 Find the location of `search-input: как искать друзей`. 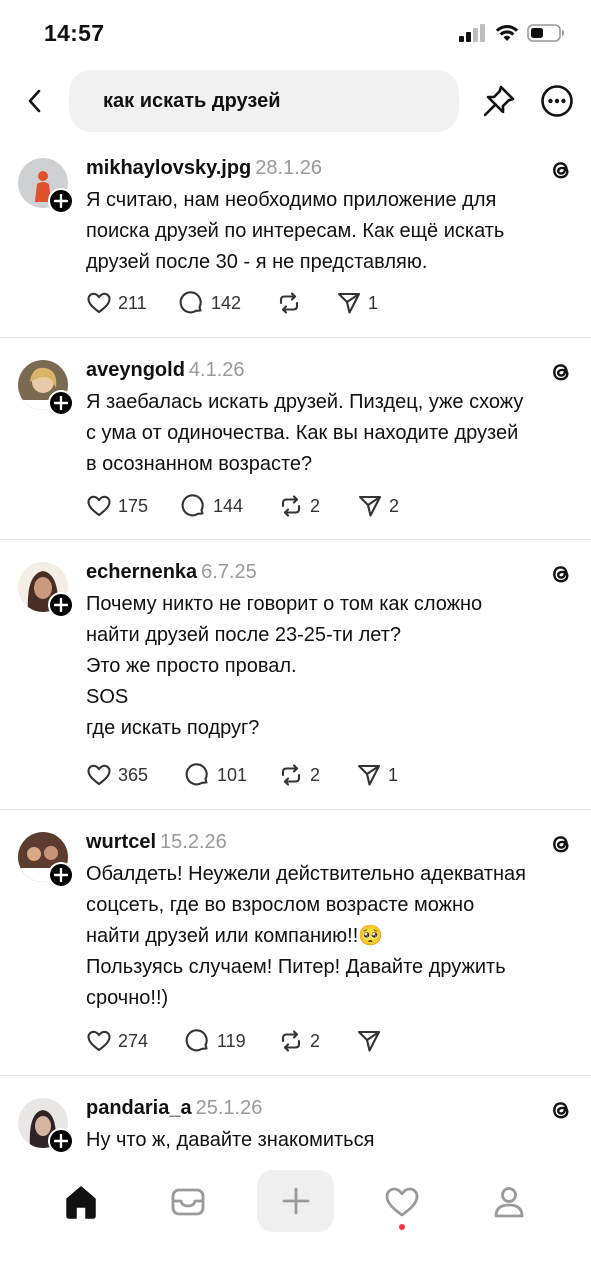

search-input: как искать друзей is located at coordinates (264, 101).